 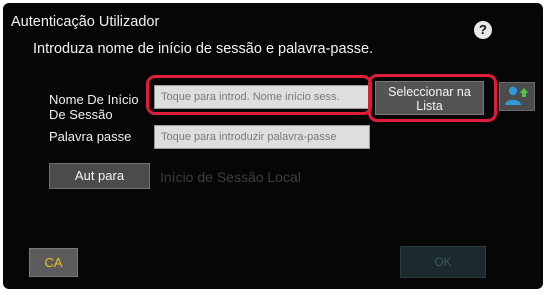 What do you see at coordinates (443, 262) in the screenshot?
I see `ok-button: OK` at bounding box center [443, 262].